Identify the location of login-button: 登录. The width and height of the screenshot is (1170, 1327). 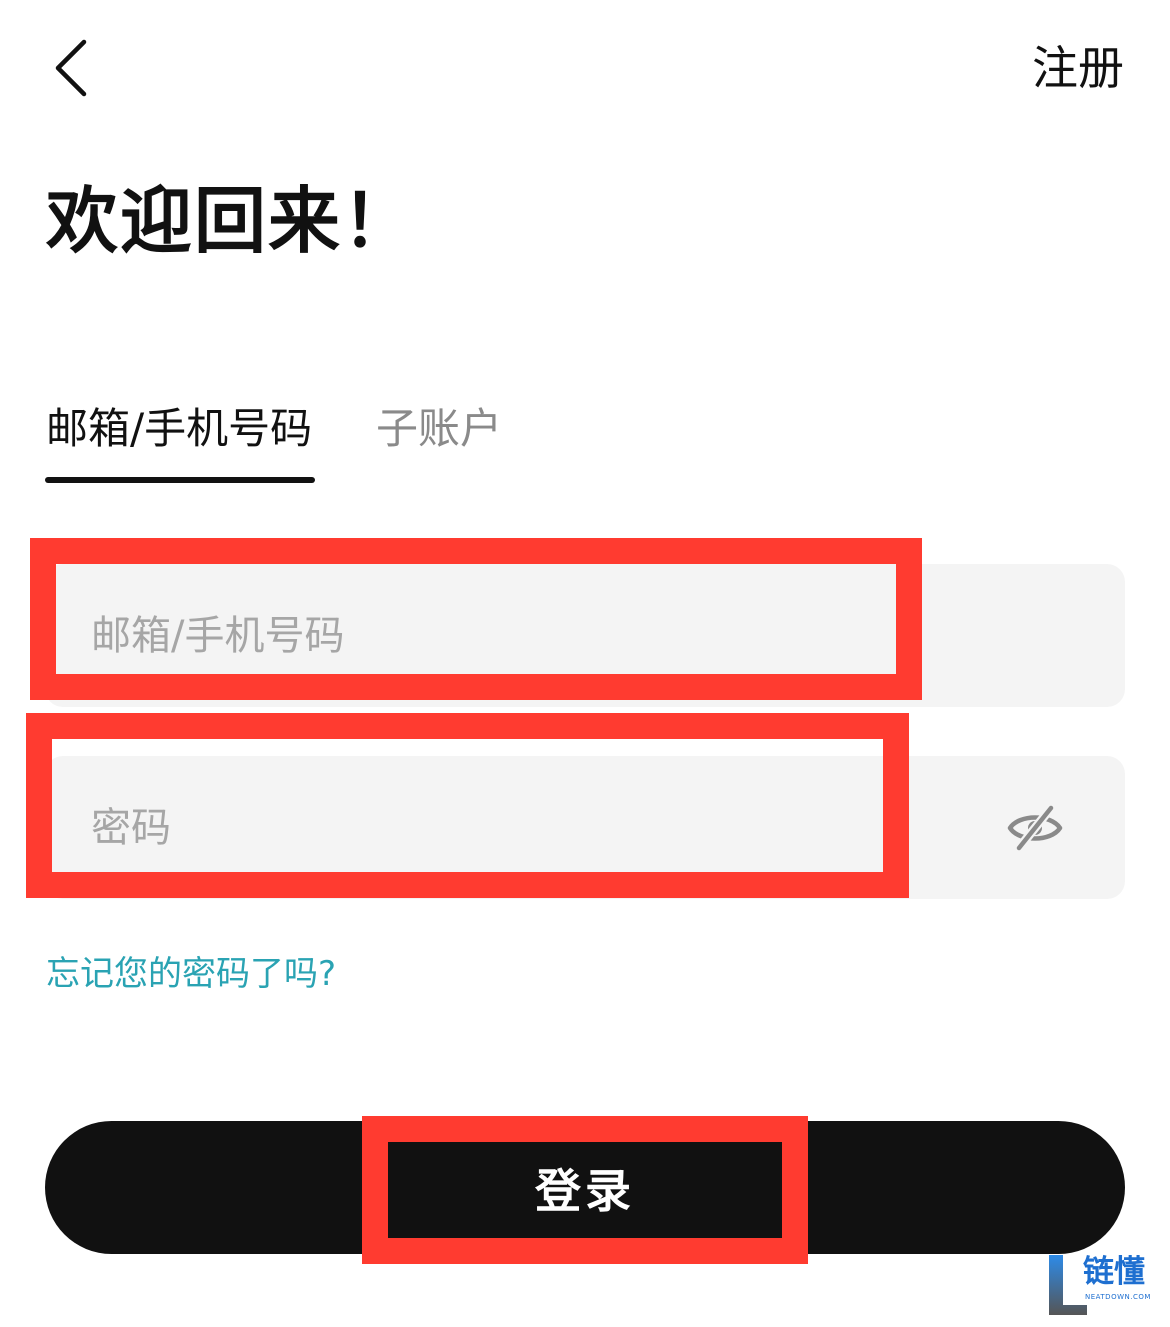
(585, 1187).